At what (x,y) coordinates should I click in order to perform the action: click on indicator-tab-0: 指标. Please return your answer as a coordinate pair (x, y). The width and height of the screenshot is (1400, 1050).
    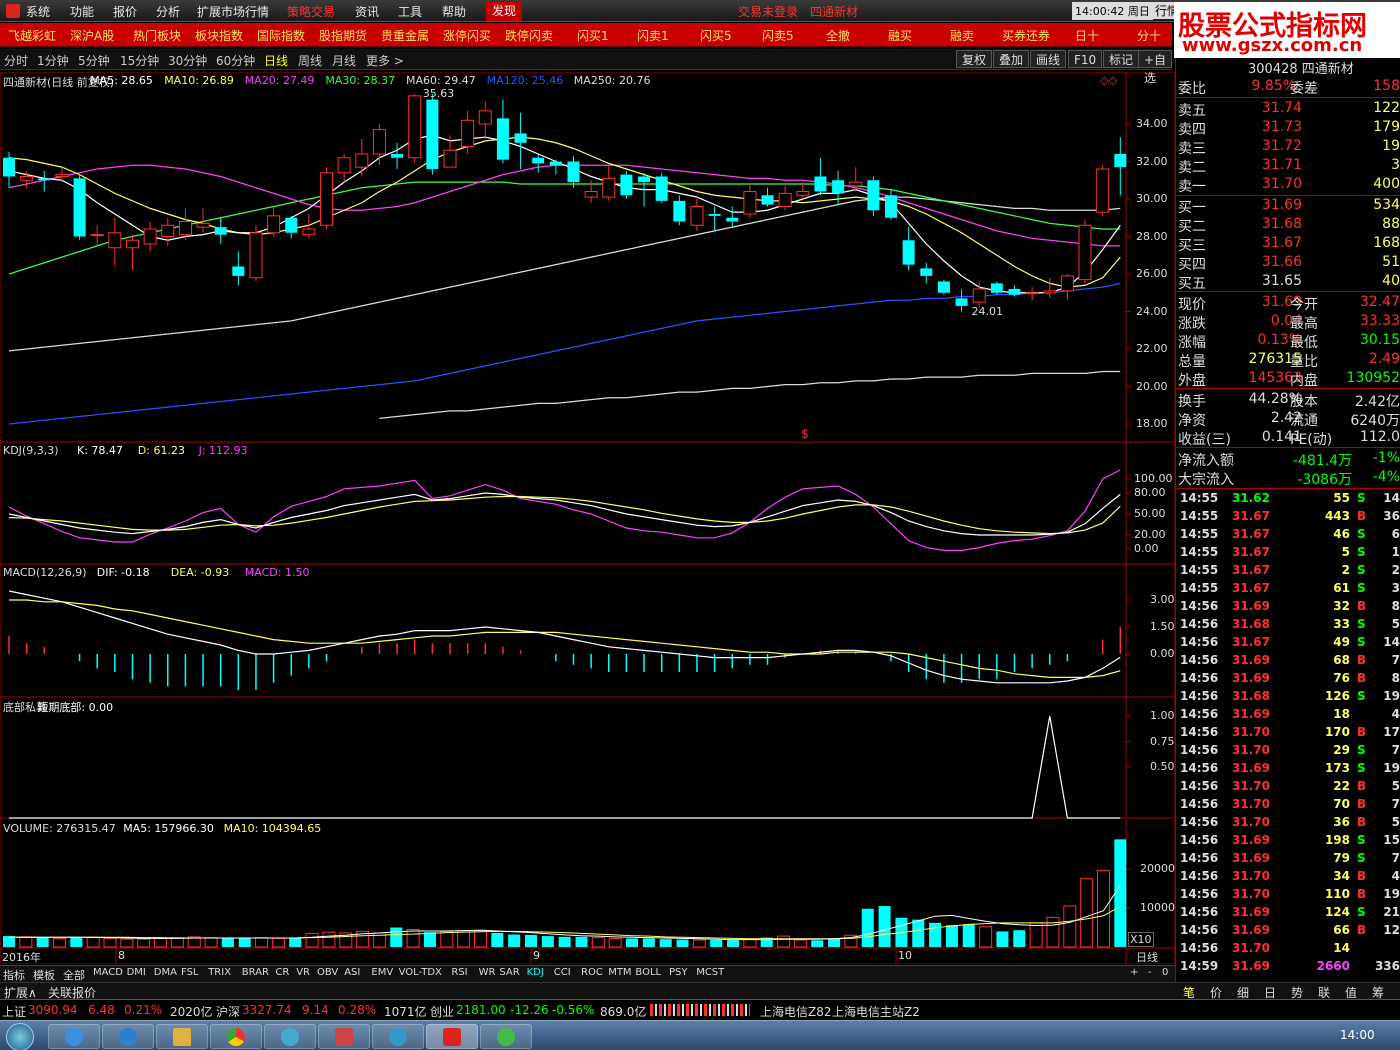
    Looking at the image, I should click on (14, 975).